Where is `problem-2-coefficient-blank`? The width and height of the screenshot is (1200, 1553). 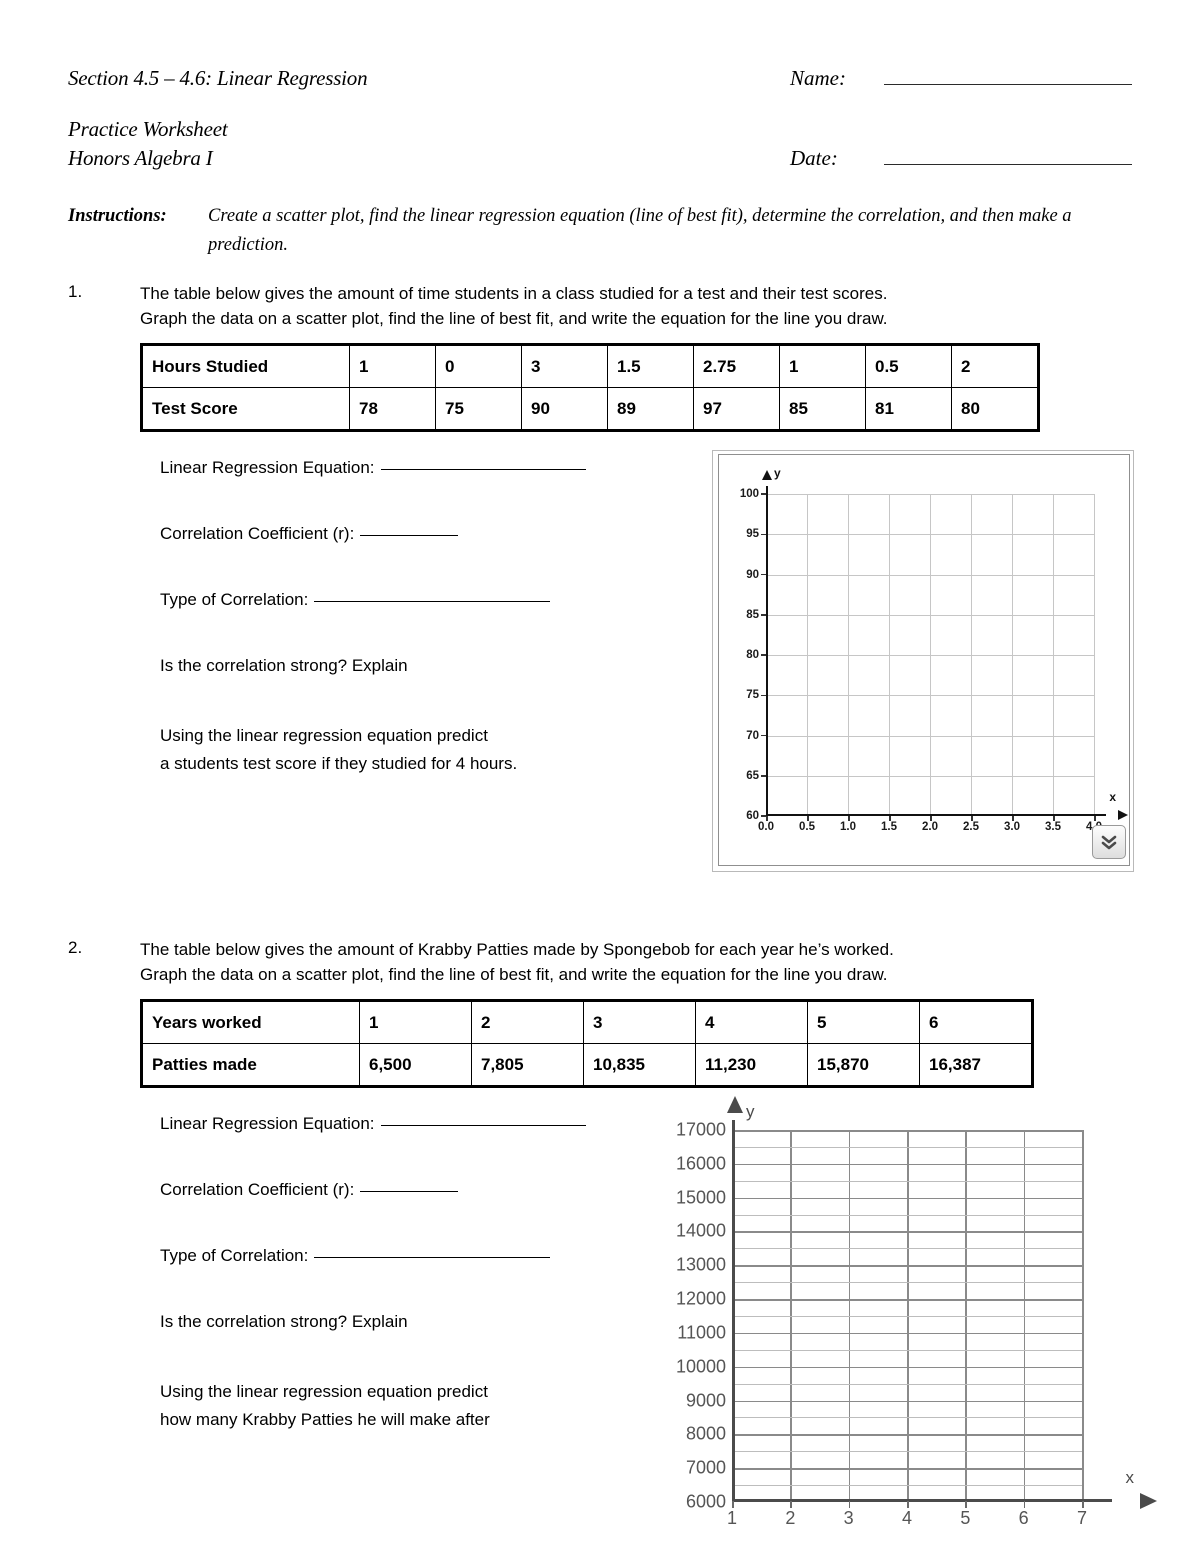 problem-2-coefficient-blank is located at coordinates (409, 1191).